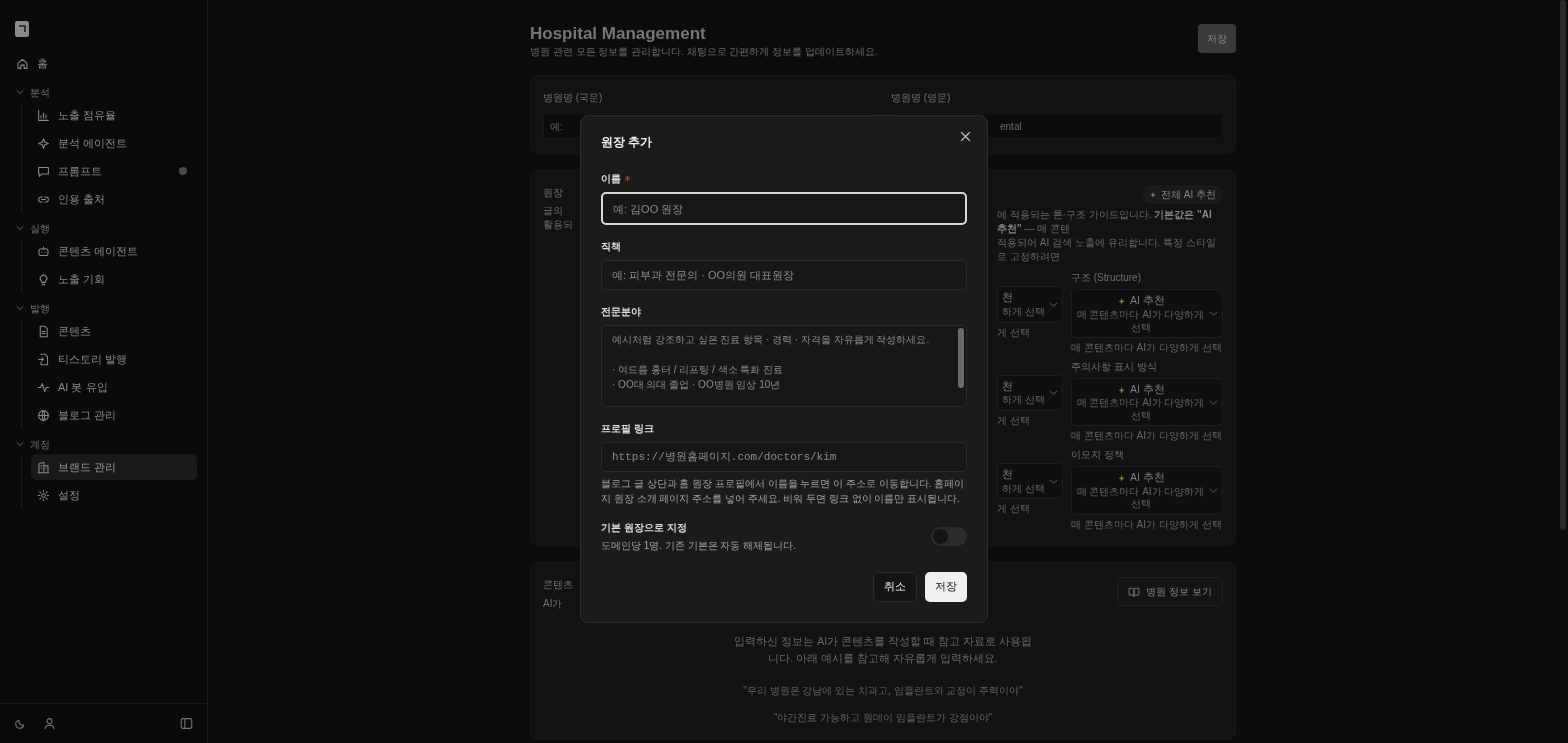 This screenshot has height=743, width=1568. I want to click on logo-icon, so click(22, 28).